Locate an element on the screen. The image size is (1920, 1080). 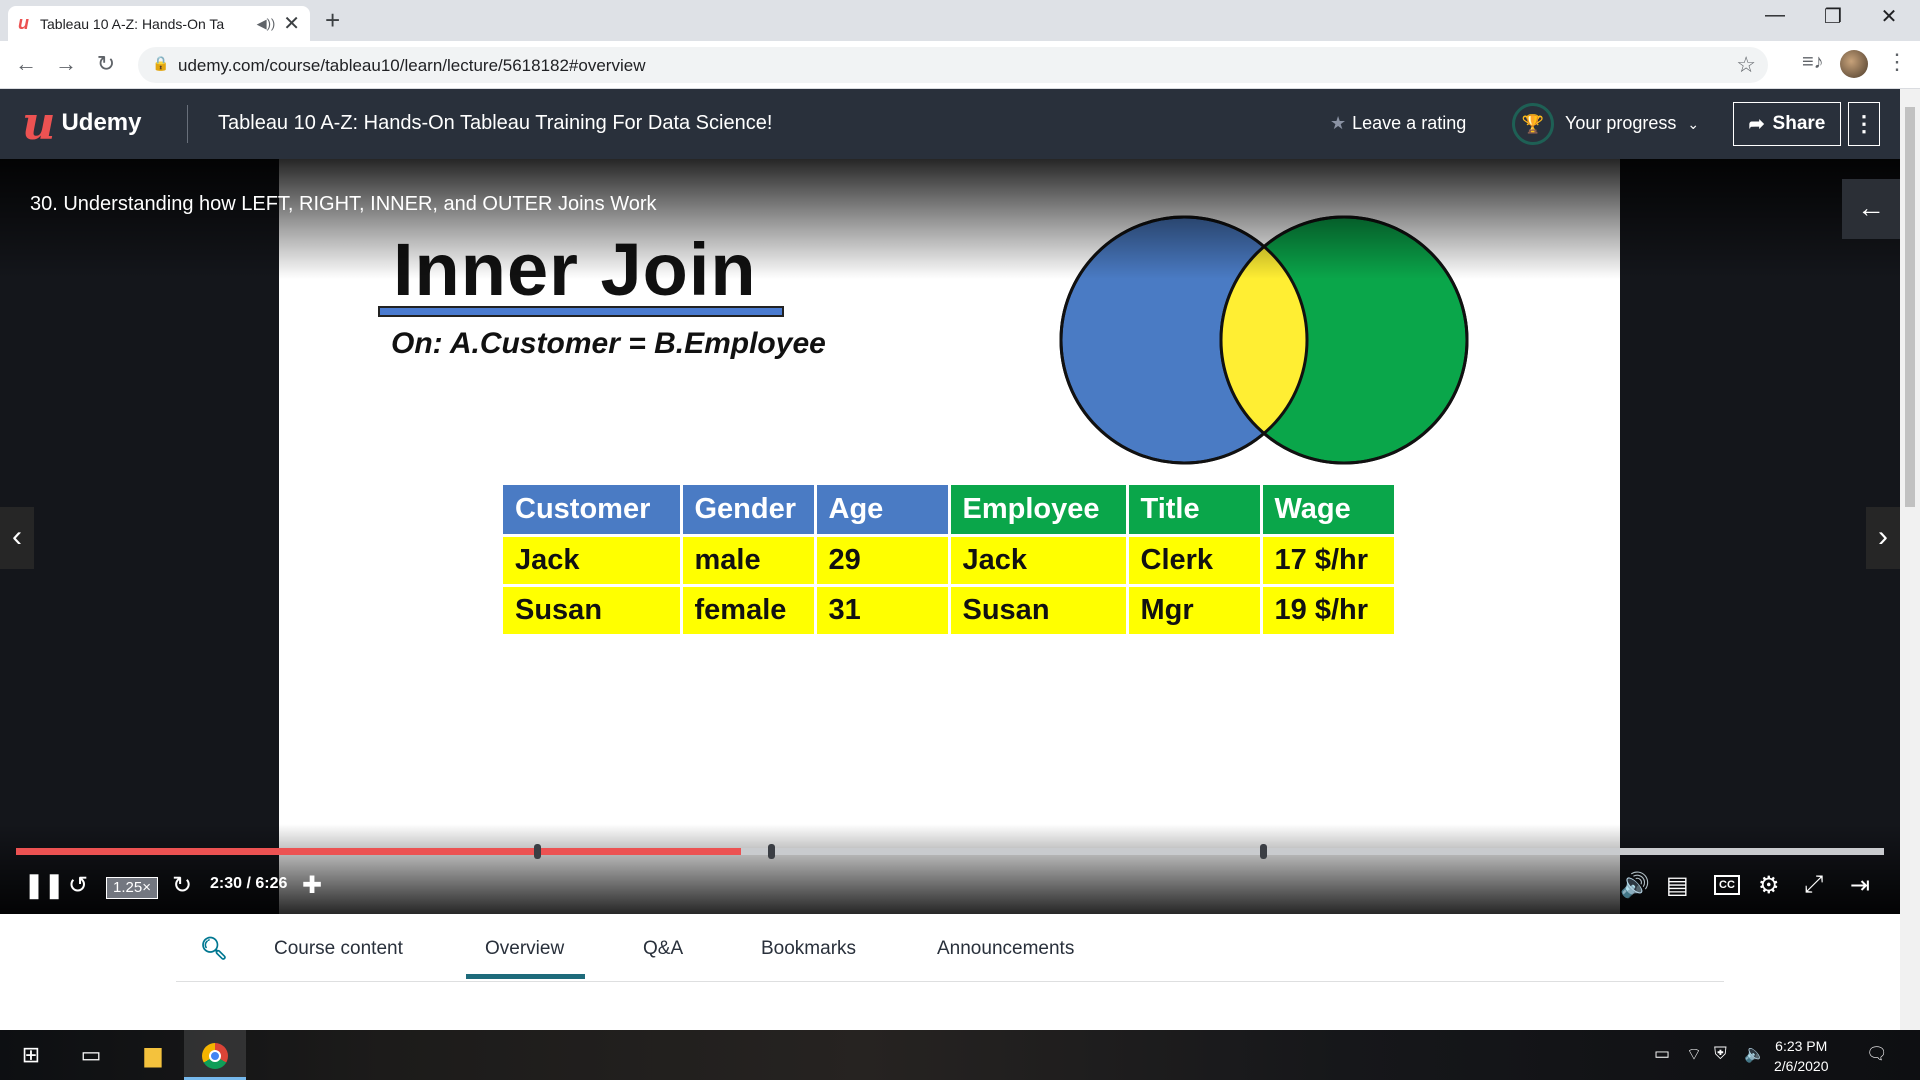
pause-icon: ❚❚ is located at coordinates (44, 885).